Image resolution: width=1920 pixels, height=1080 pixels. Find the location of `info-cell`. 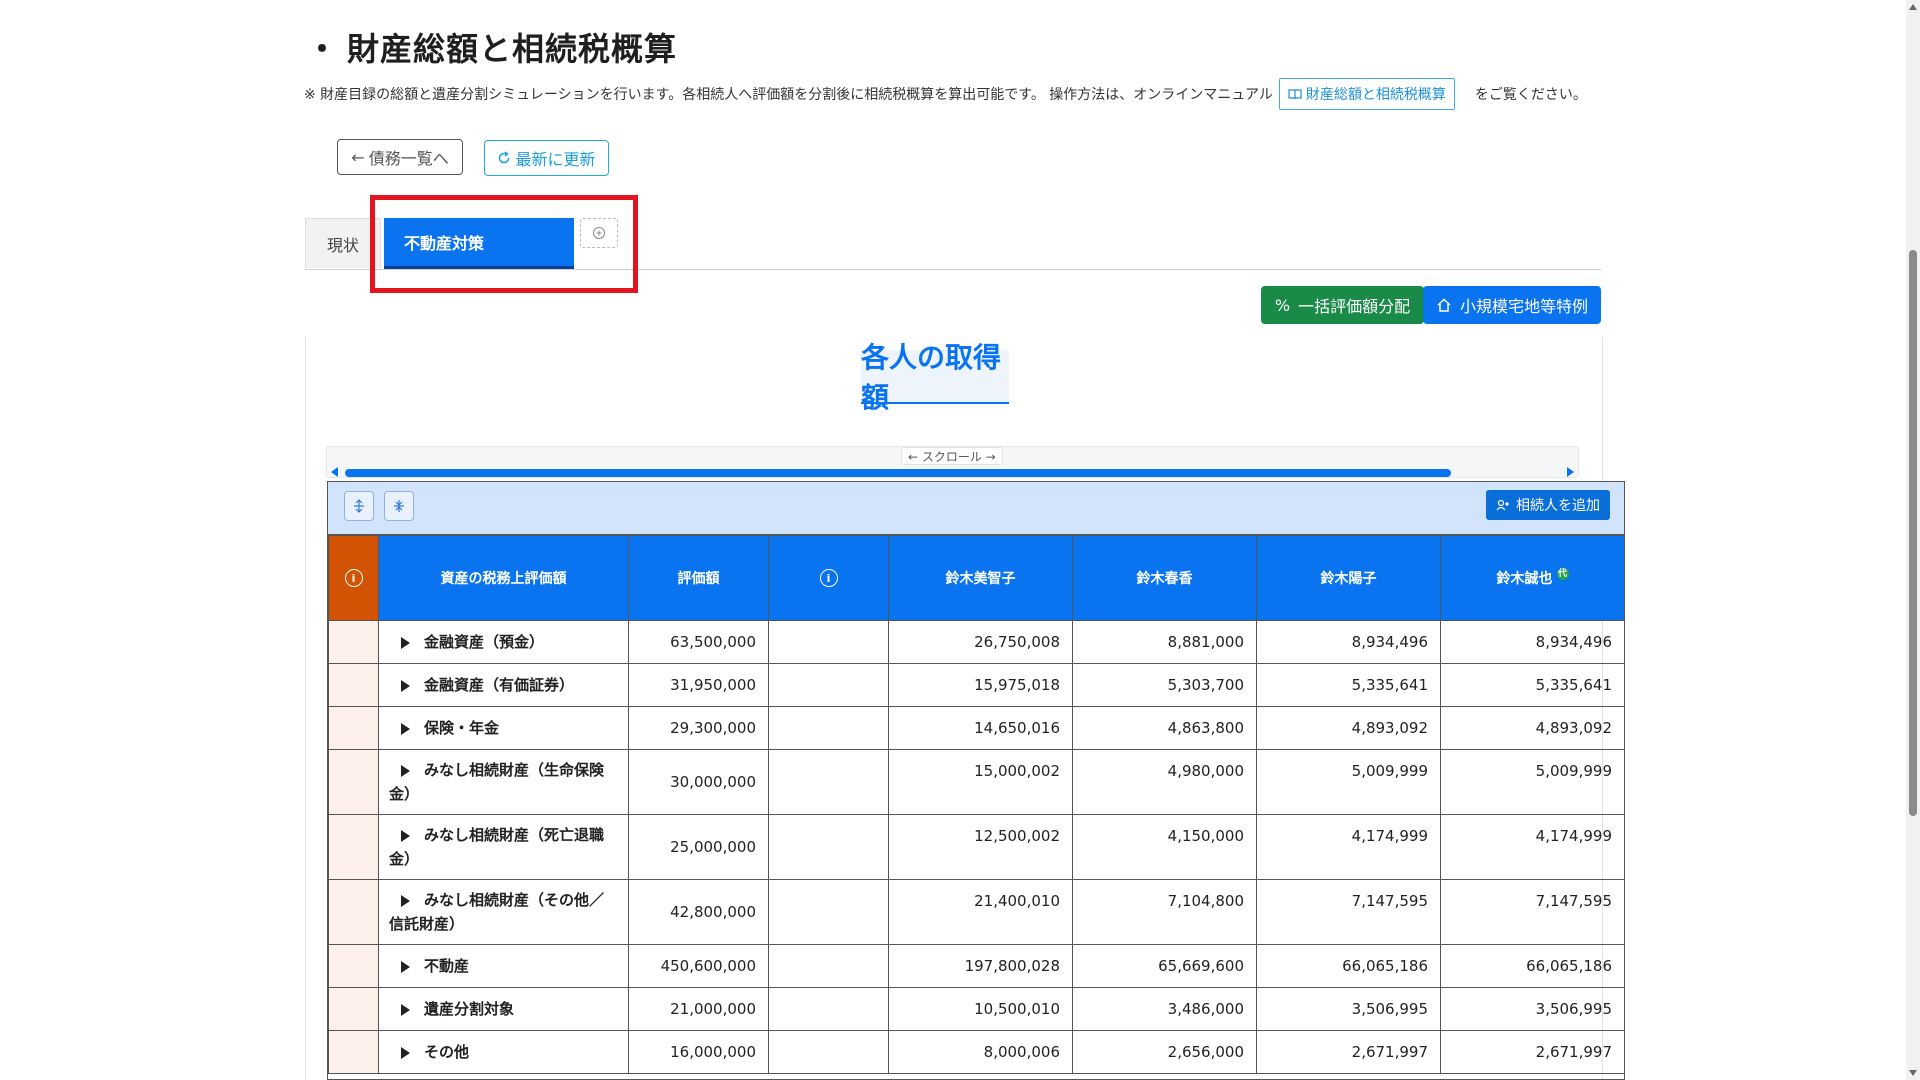

info-cell is located at coordinates (828, 966).